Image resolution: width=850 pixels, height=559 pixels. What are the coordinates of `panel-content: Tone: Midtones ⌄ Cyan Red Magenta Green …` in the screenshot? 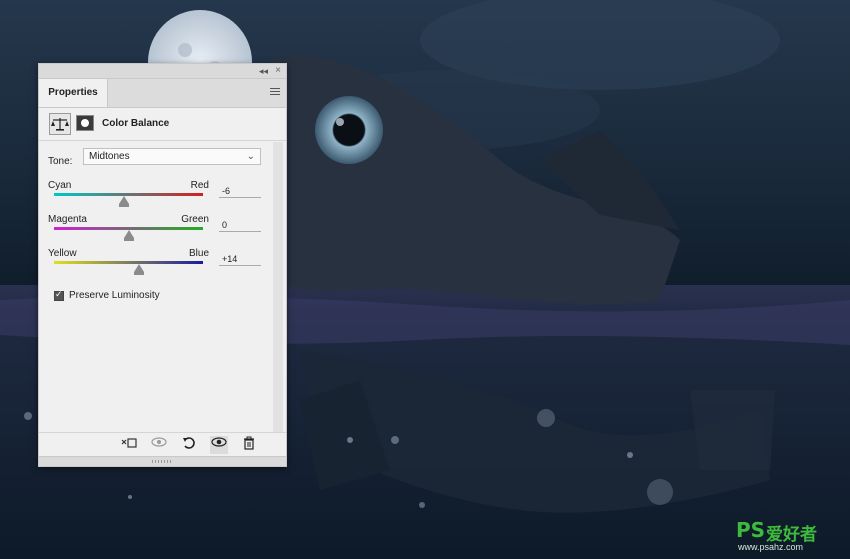 It's located at (154, 287).